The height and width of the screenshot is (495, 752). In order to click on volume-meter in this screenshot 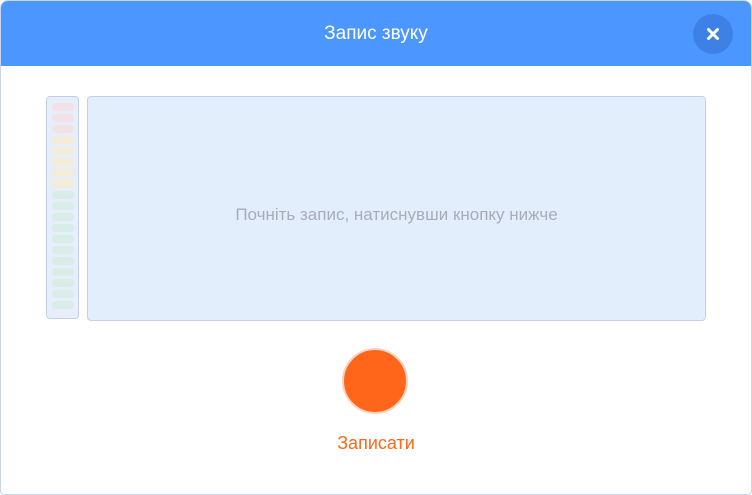, I will do `click(62, 207)`.